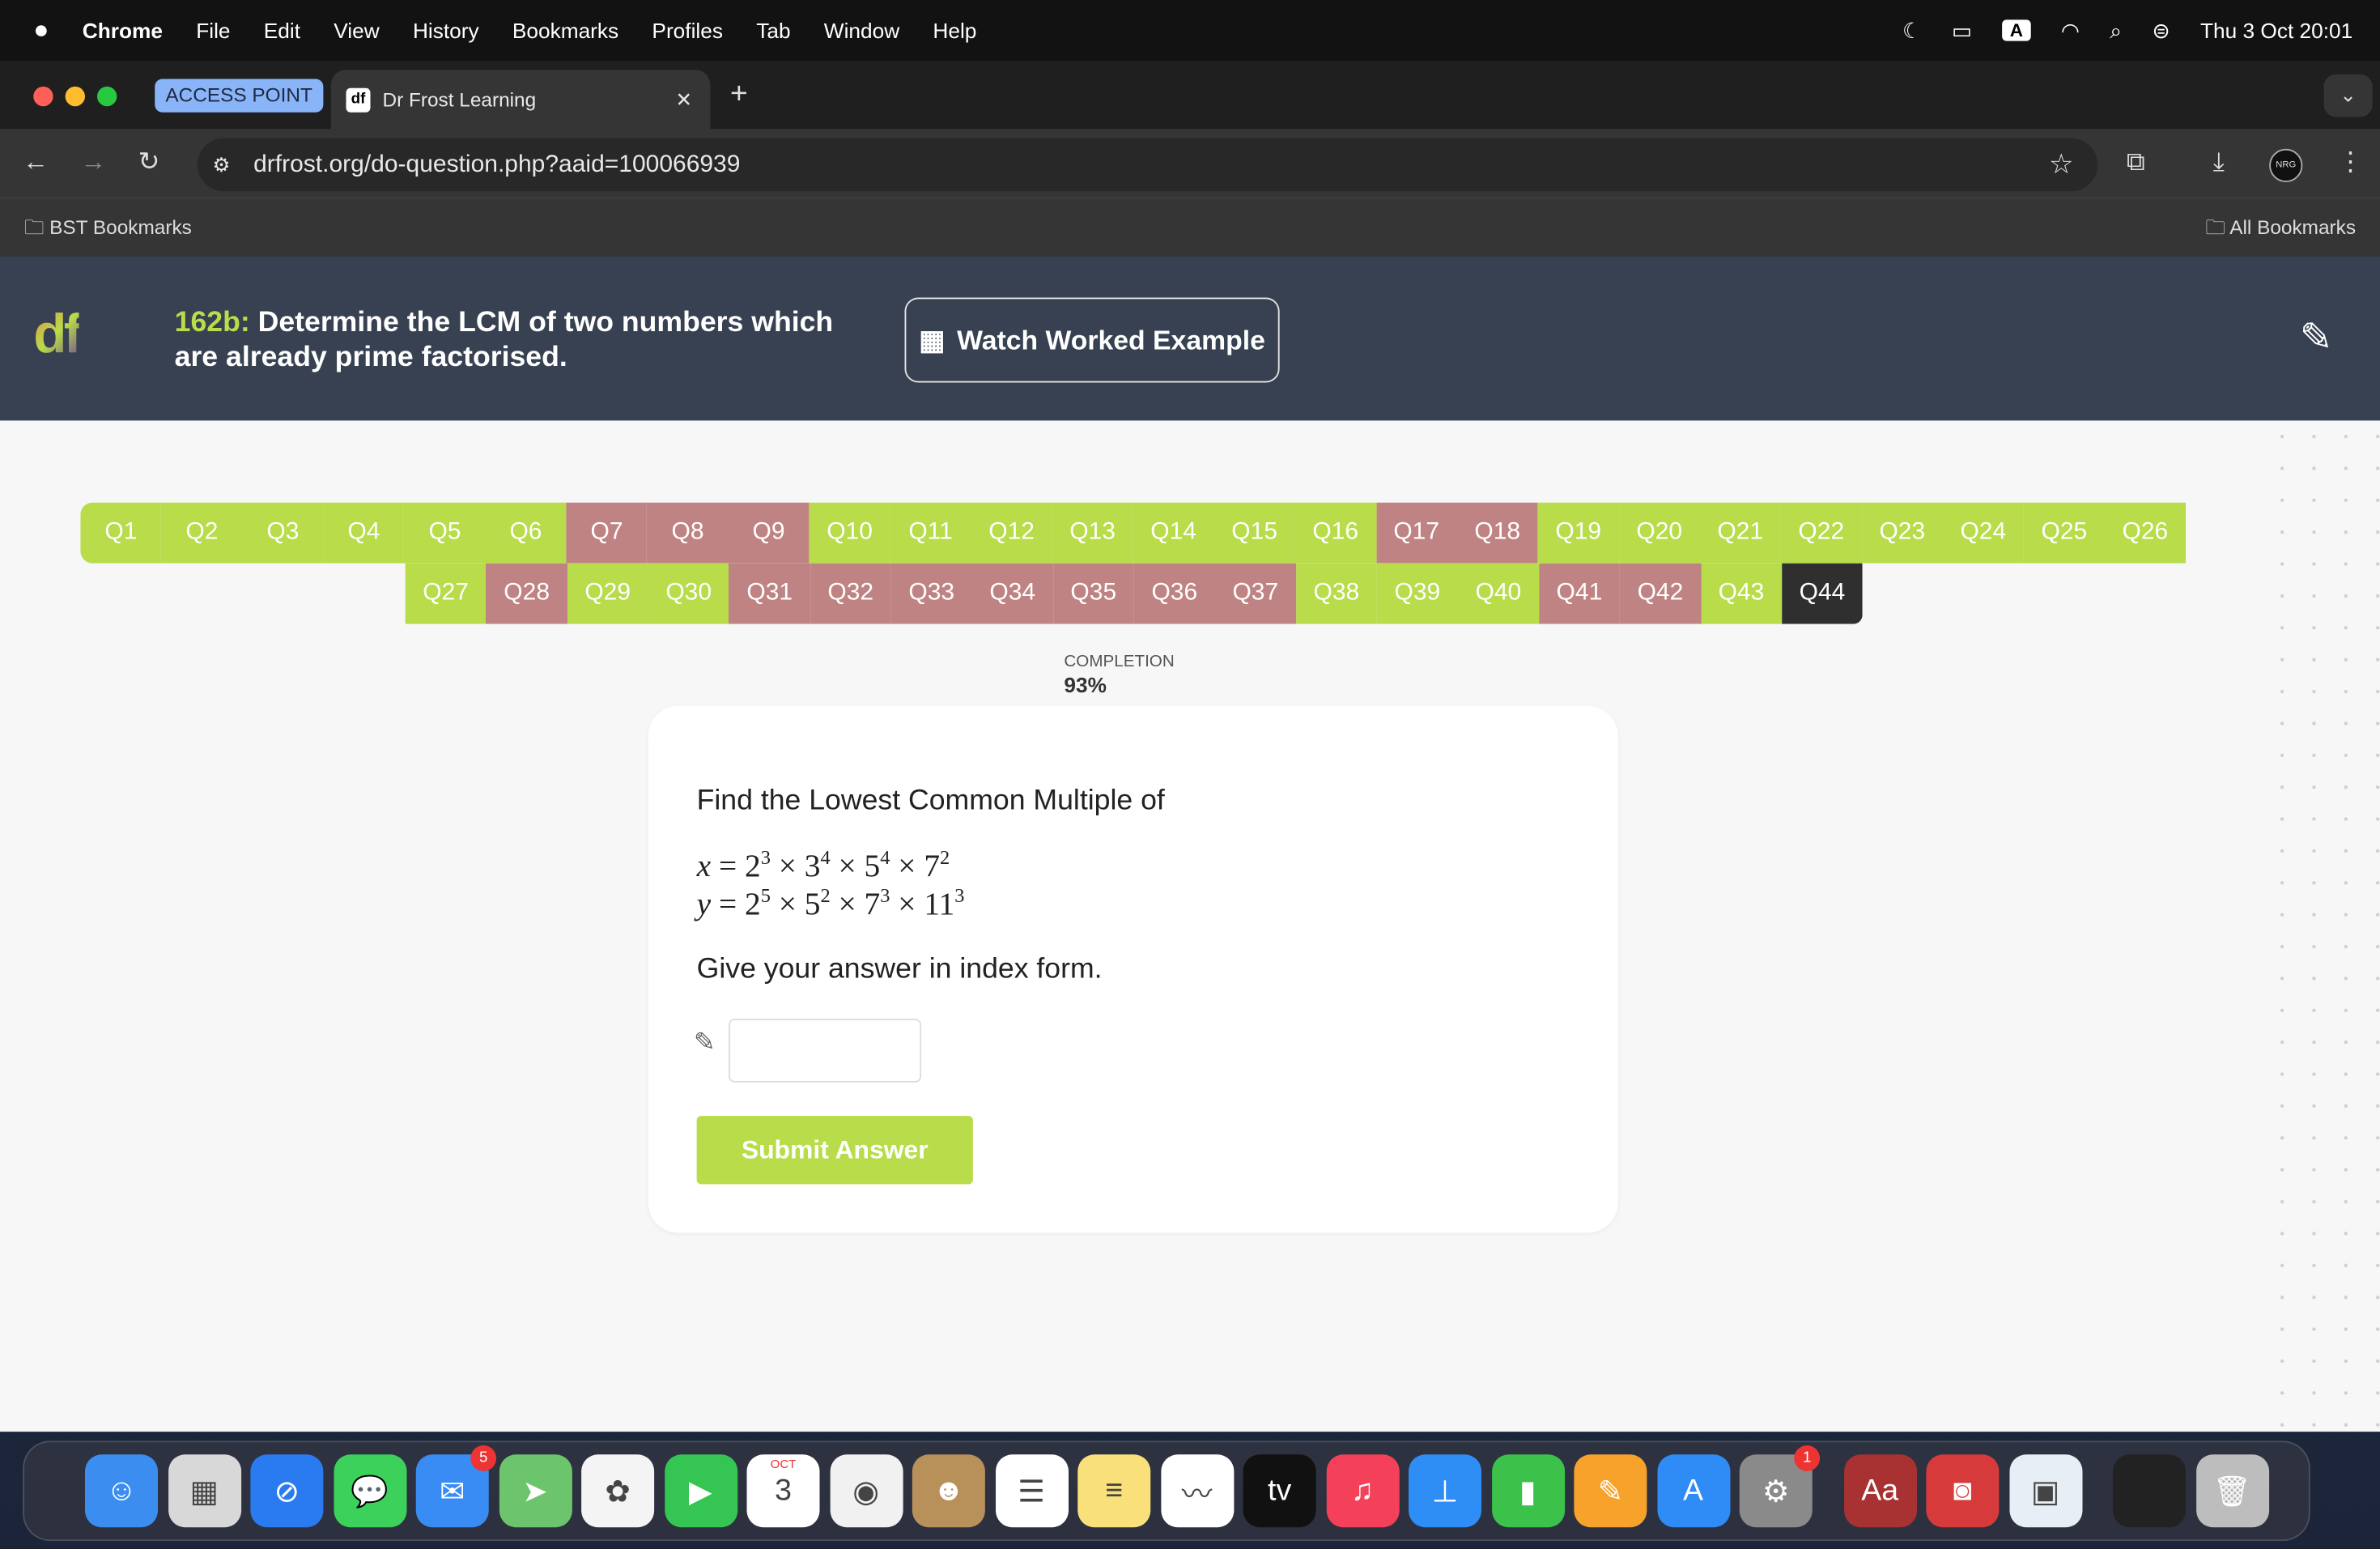 This screenshot has height=1549, width=2380. I want to click on menu-view: View, so click(356, 31).